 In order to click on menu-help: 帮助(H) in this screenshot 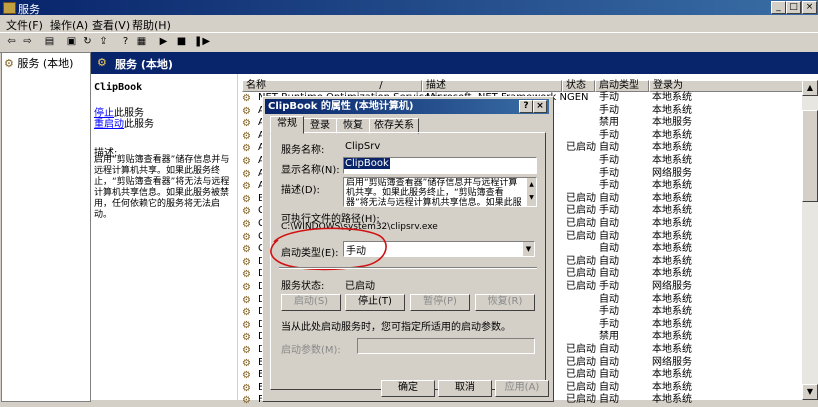, I will do `click(151, 25)`.